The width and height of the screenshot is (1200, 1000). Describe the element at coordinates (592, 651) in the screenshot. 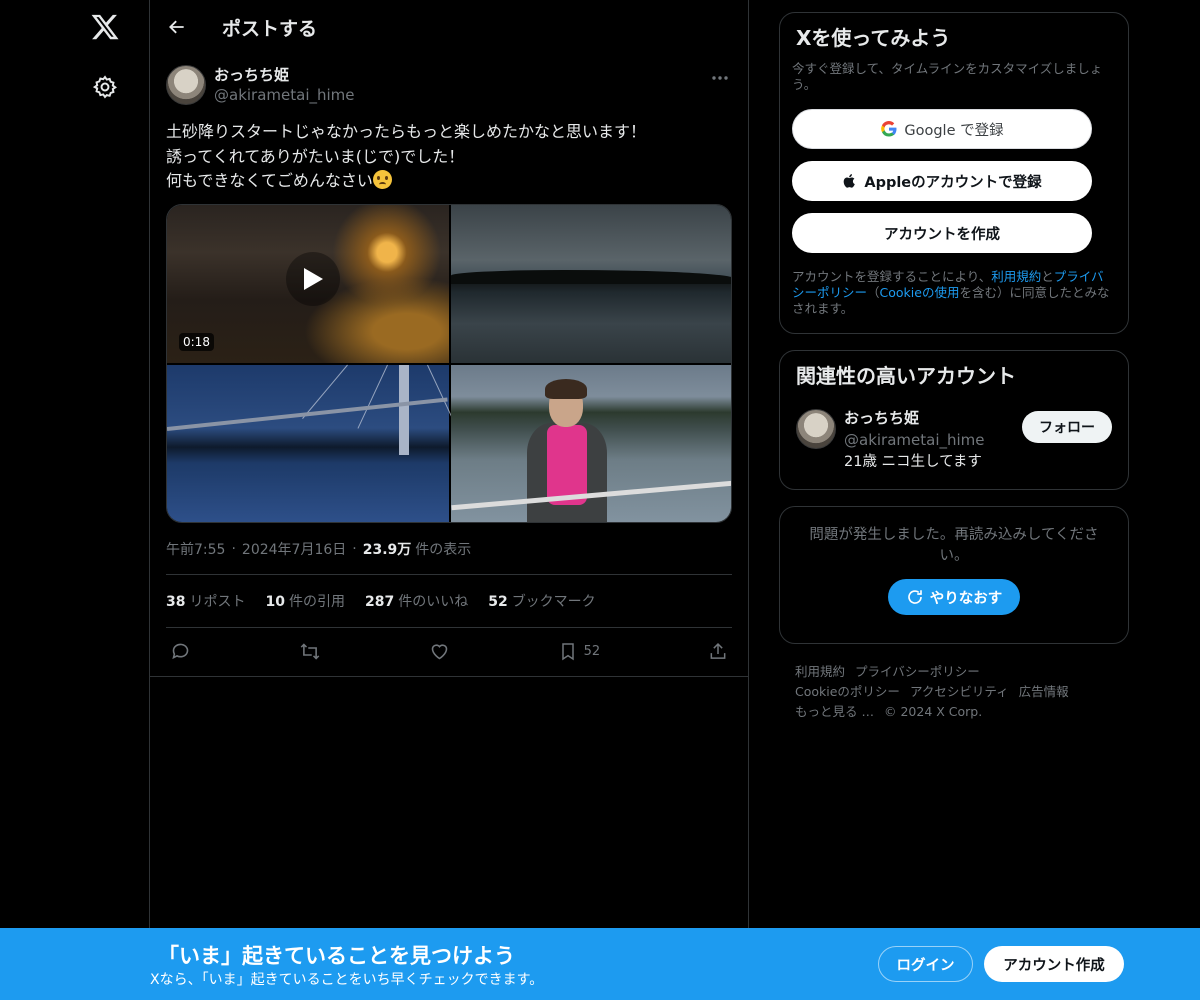

I see `bookmark-count: 52` at that location.